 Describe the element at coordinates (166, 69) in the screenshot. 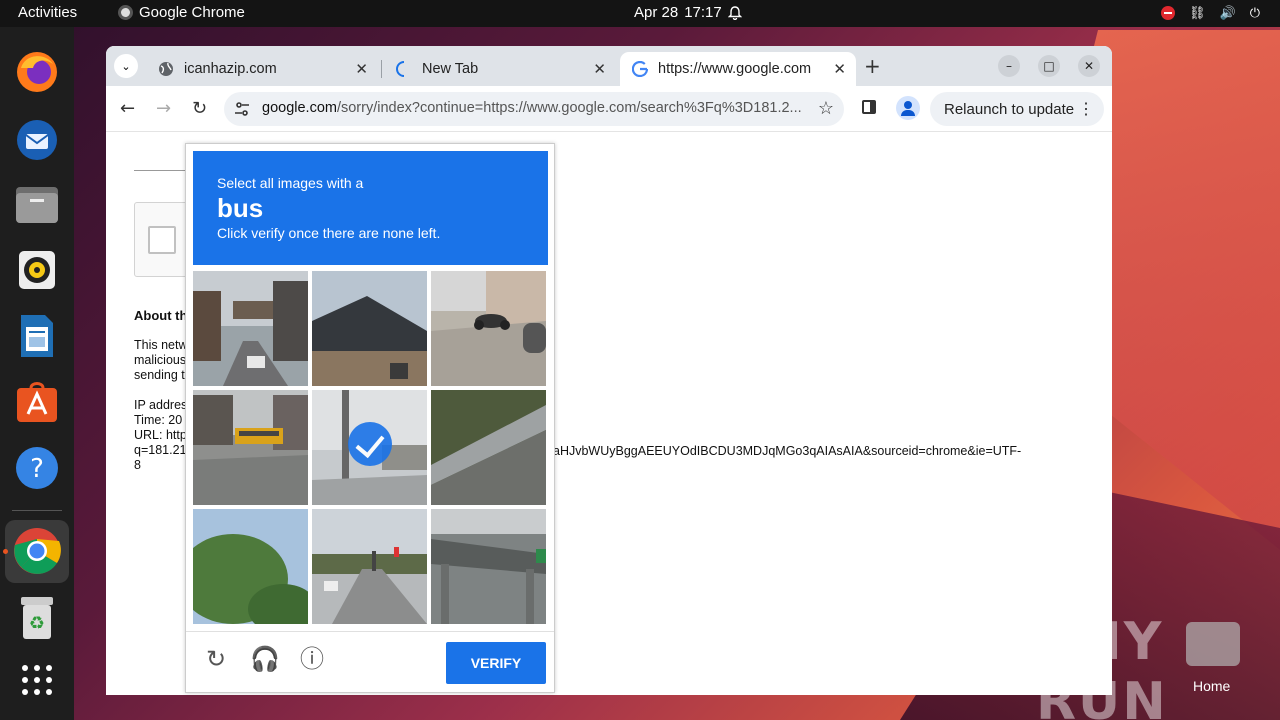

I see `globe-icon` at that location.